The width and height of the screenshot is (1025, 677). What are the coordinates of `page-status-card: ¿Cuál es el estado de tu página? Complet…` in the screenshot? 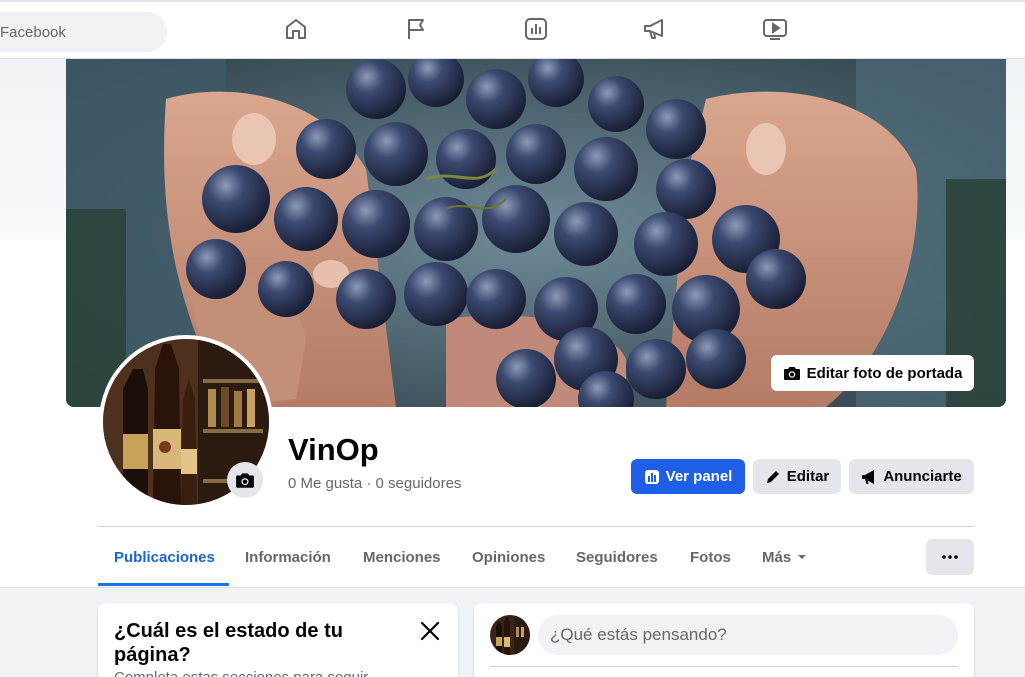 It's located at (278, 640).